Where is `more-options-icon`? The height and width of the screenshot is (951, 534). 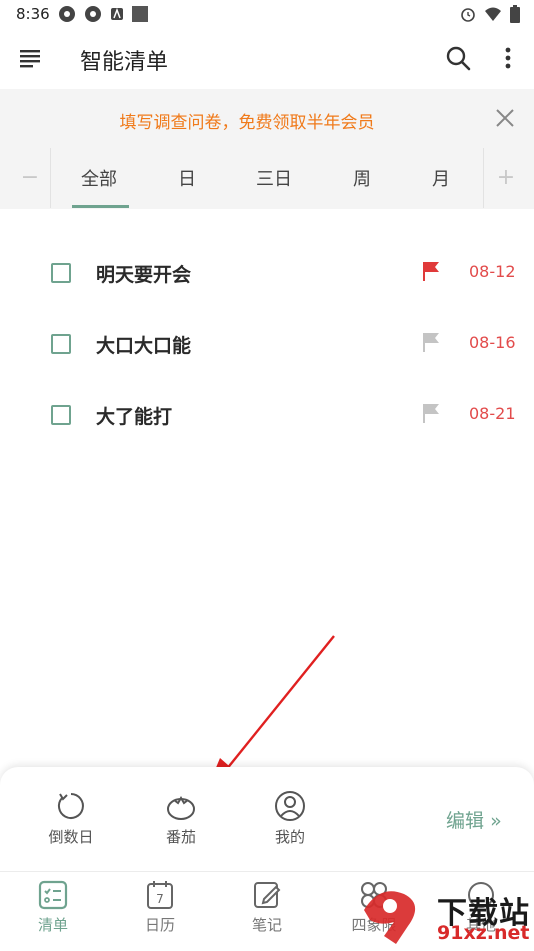
more-options-icon is located at coordinates (508, 58).